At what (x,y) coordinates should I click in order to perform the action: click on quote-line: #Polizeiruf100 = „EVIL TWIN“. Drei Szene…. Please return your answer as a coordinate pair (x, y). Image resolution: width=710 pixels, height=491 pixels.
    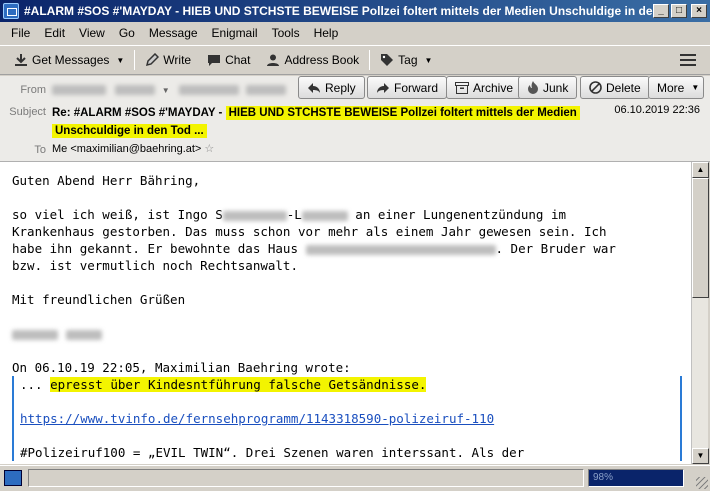
    Looking at the image, I should click on (272, 452).